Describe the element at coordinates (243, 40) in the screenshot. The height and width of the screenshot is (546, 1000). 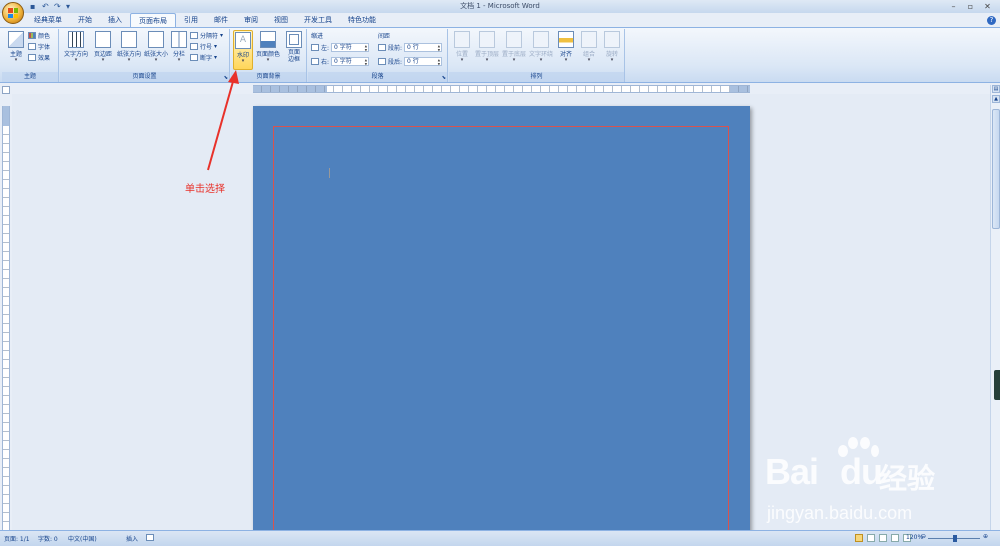
I see `watermark-icon: A` at that location.